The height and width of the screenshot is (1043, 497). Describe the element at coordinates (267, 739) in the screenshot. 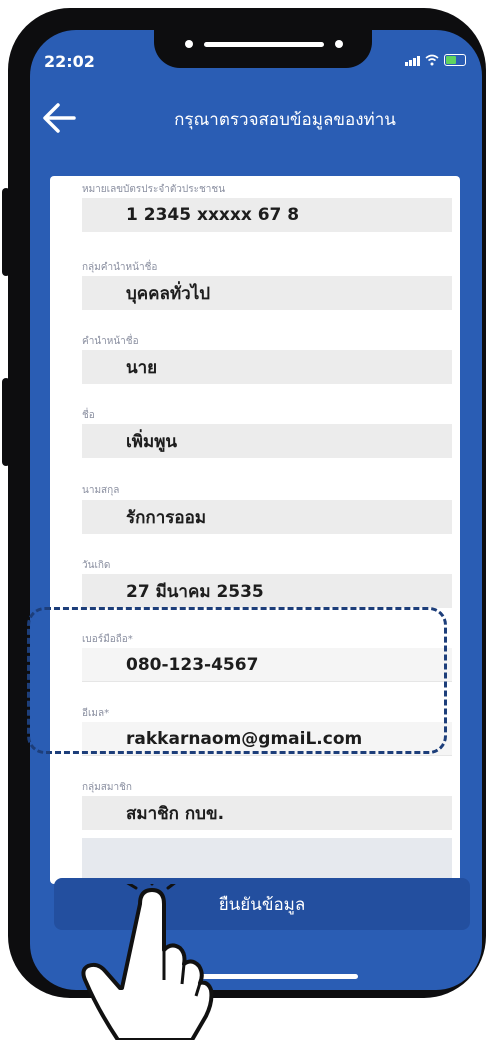

I see `email-field: rakkarnaom@gmaiL.com` at that location.